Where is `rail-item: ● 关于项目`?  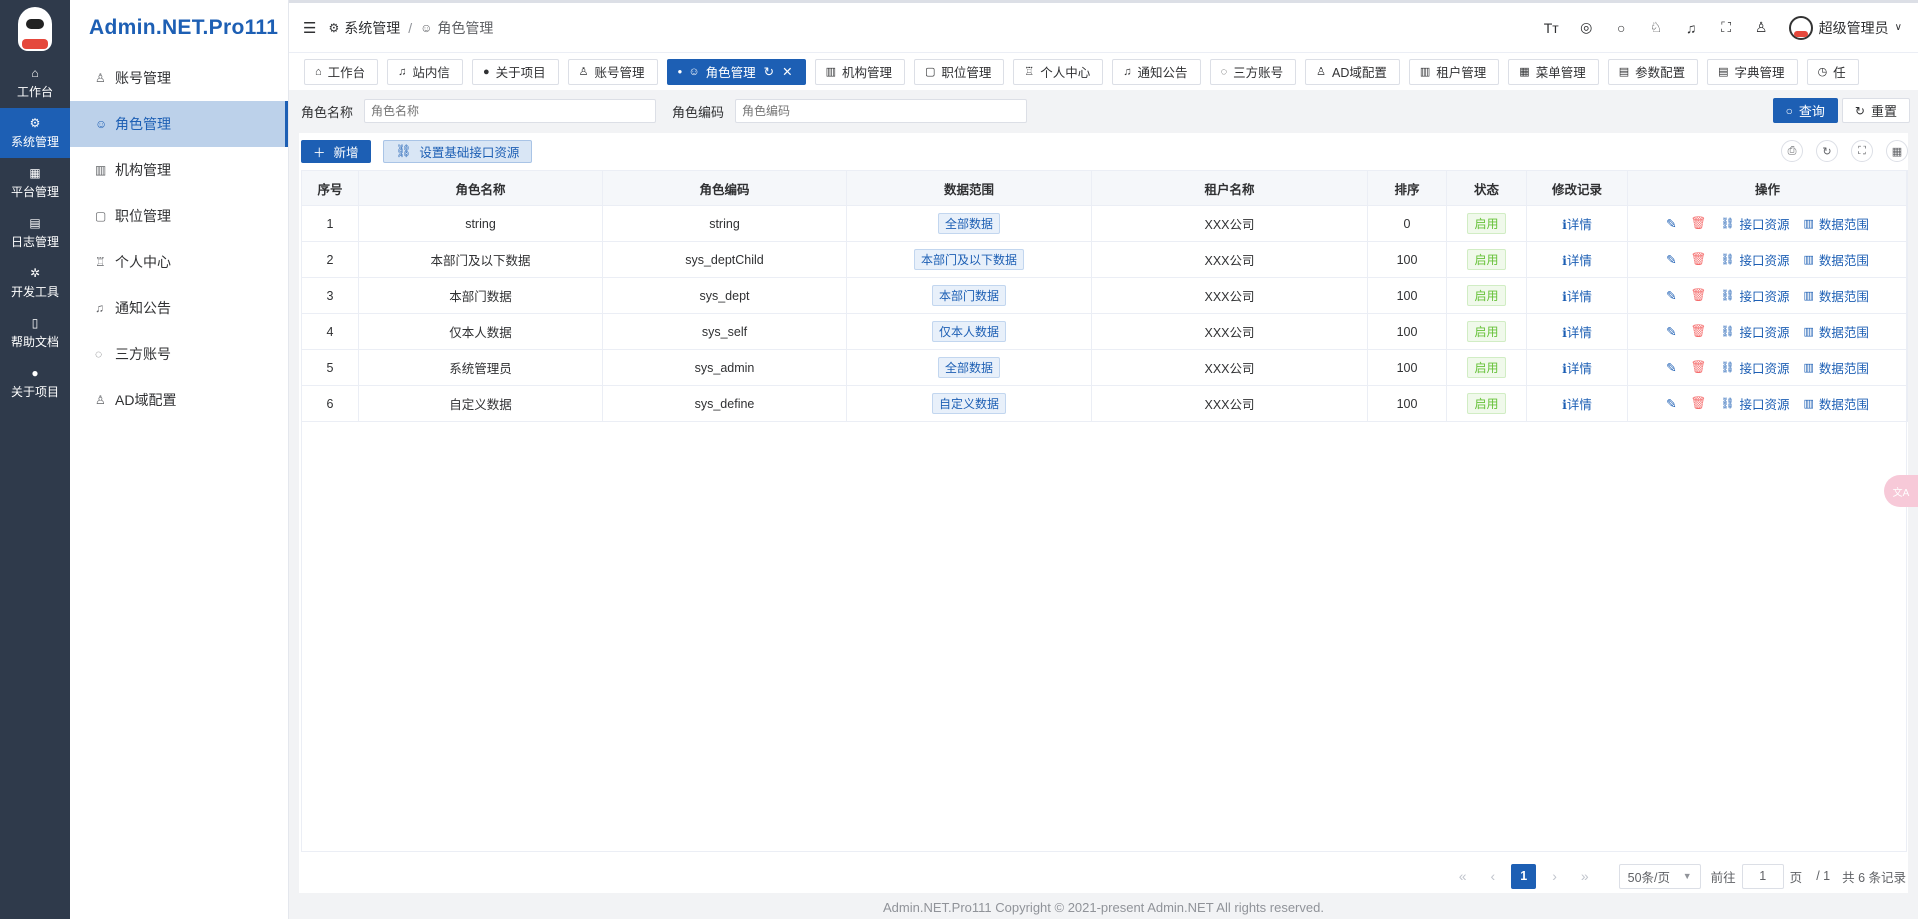 rail-item: ● 关于项目 is located at coordinates (35, 383).